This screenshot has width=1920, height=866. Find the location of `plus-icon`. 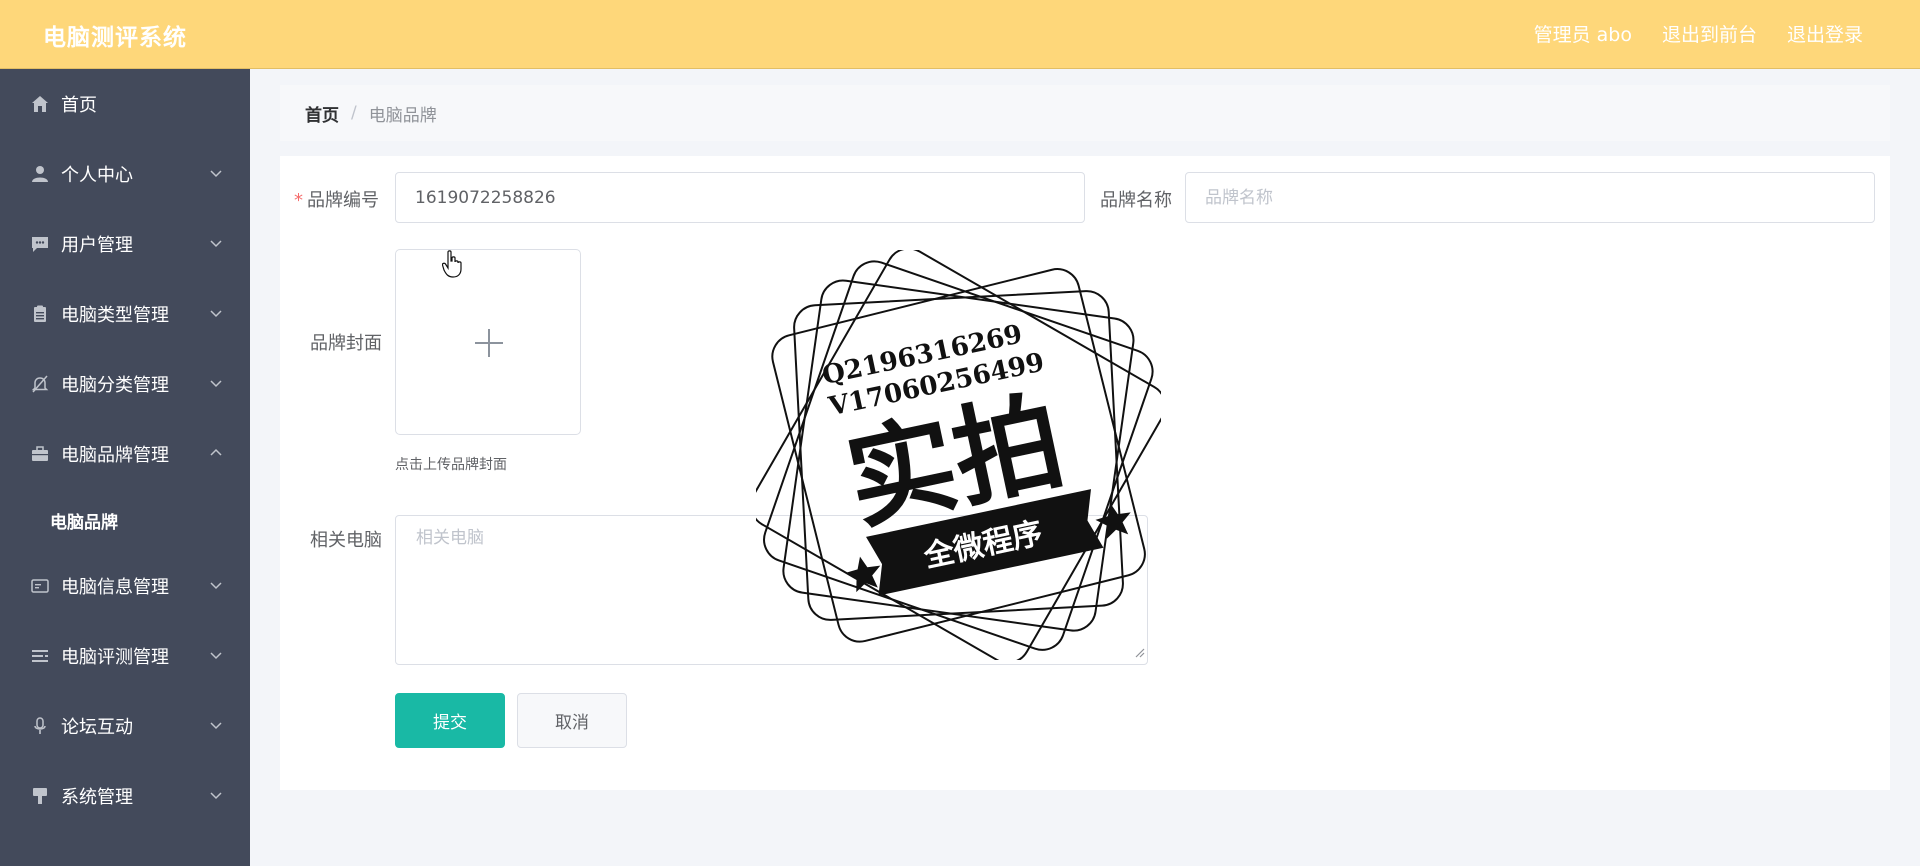

plus-icon is located at coordinates (489, 343).